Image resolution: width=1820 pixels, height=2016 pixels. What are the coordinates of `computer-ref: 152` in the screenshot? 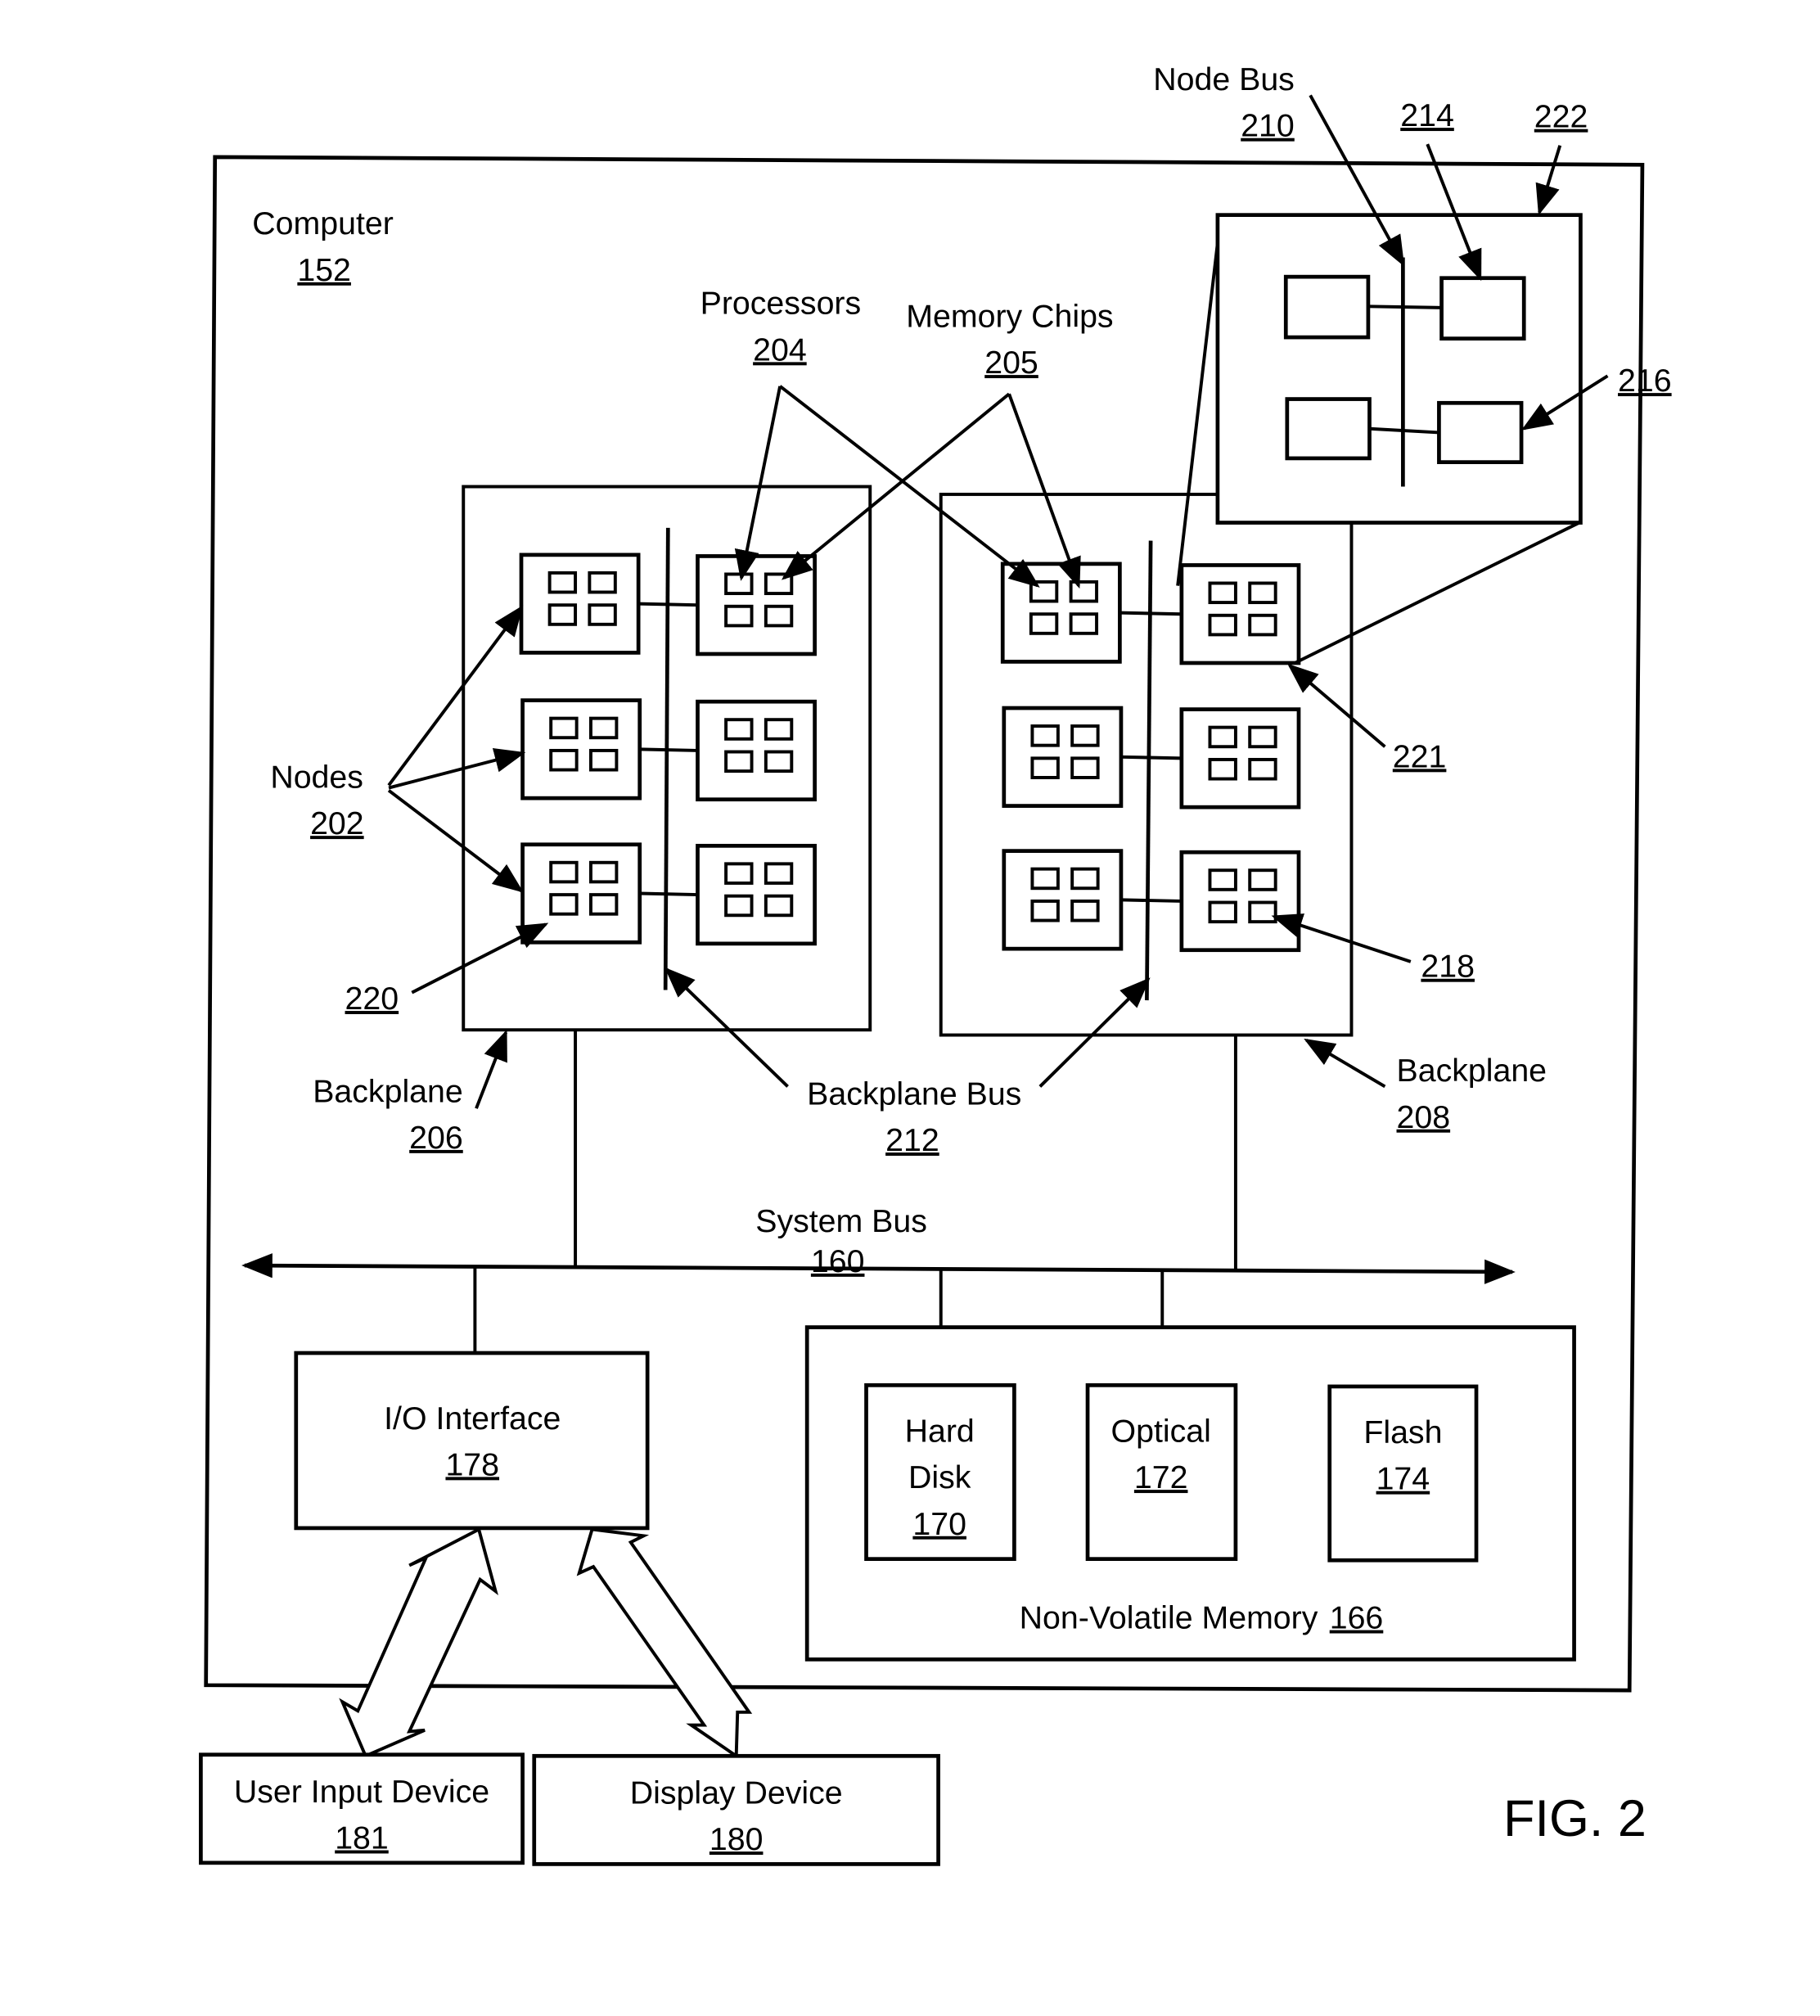 It's located at (324, 270).